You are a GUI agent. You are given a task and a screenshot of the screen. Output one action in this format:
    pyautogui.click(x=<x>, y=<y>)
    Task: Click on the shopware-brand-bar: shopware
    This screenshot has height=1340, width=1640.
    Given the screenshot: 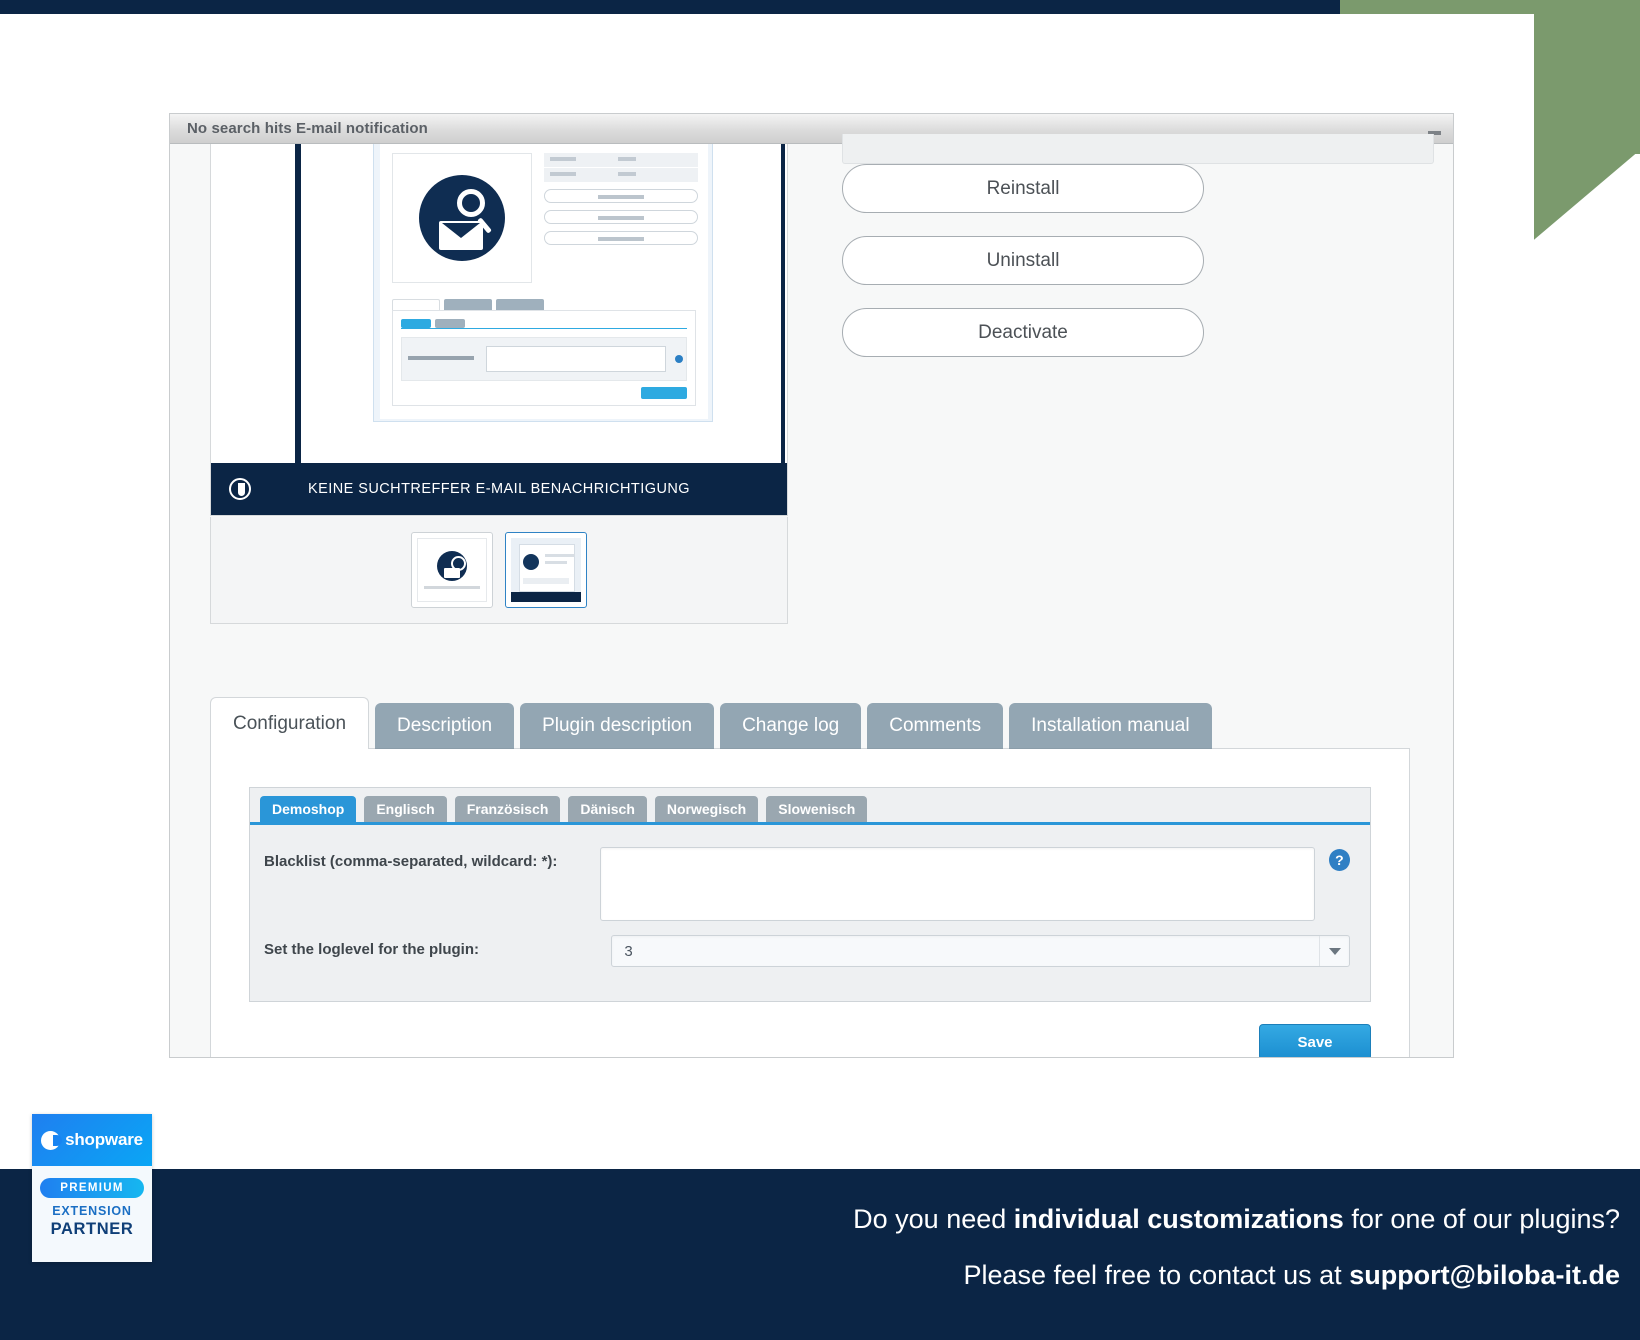 What is the action you would take?
    pyautogui.click(x=92, y=1140)
    